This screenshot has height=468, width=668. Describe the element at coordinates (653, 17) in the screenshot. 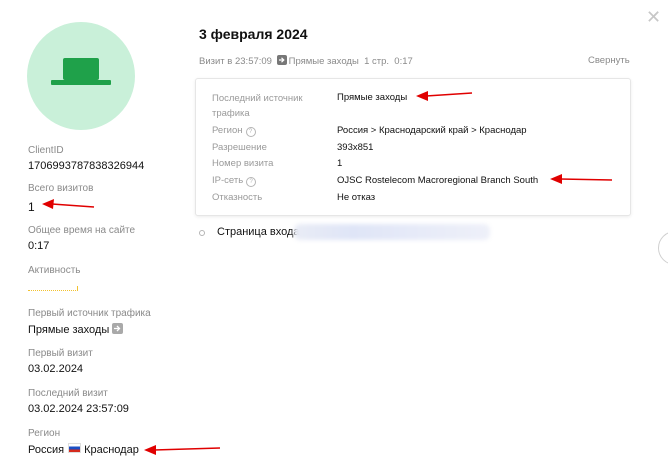

I see `close-icon: ✕` at that location.